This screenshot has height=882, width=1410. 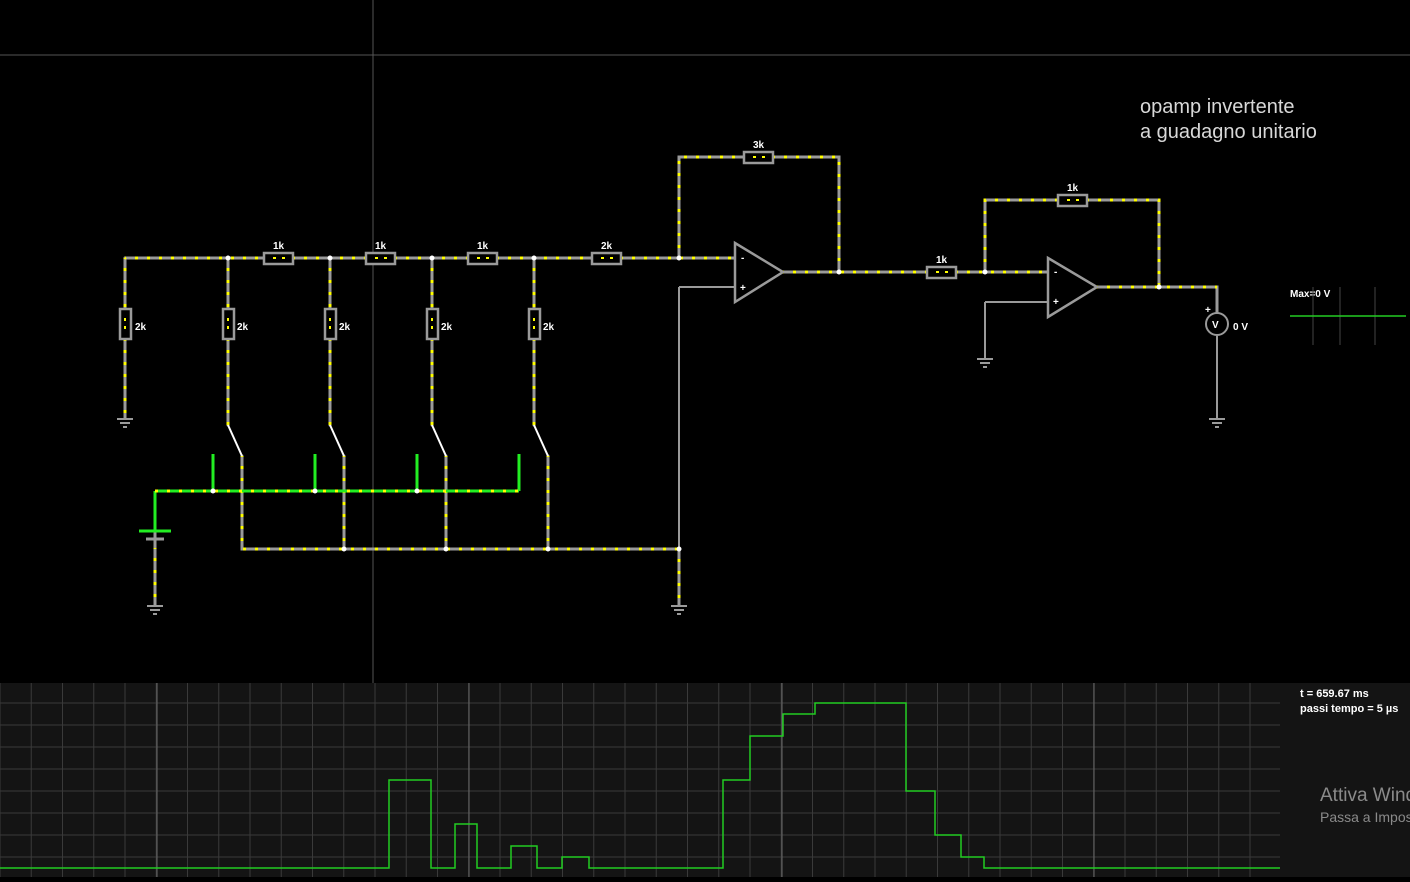 What do you see at coordinates (1208, 310) in the screenshot?
I see `voltmeter-plus: +` at bounding box center [1208, 310].